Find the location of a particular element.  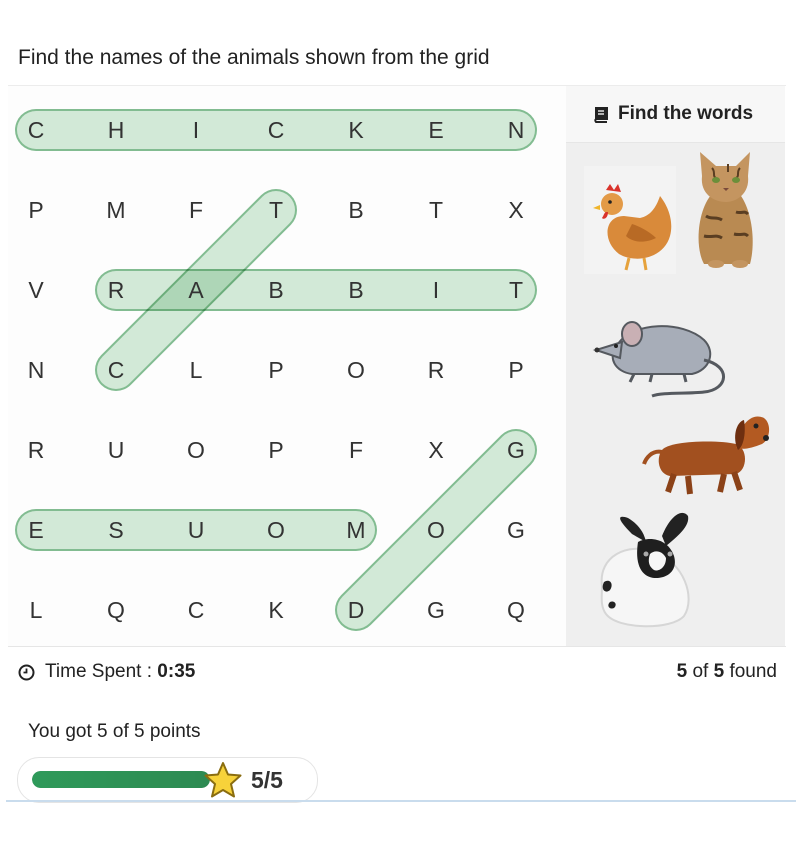

progress-fill is located at coordinates (121, 779).